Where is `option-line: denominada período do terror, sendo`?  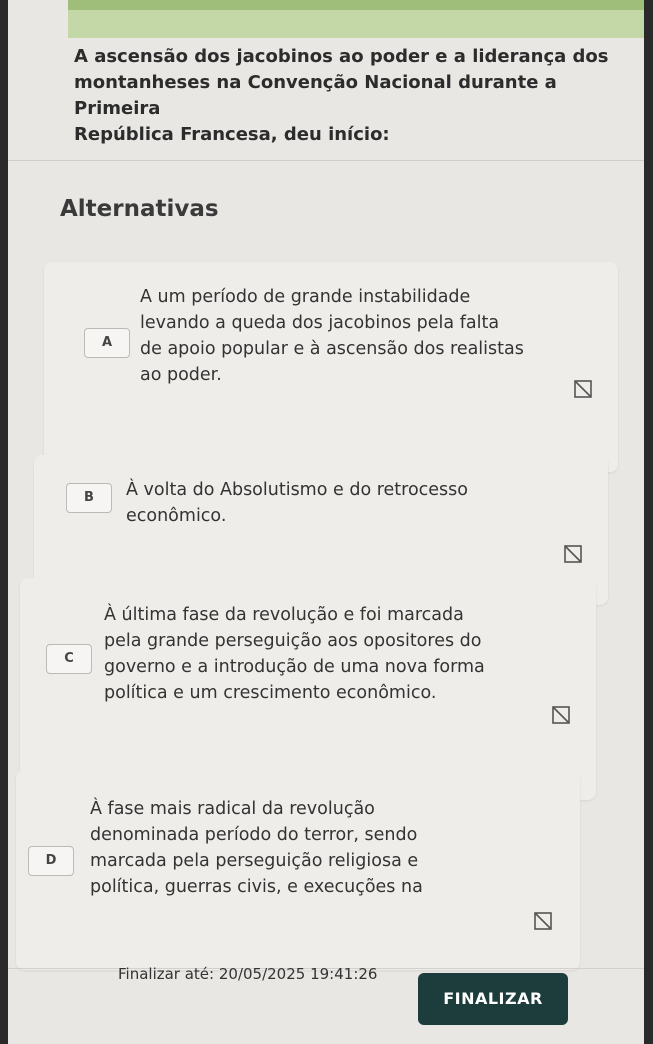 option-line: denominada período do terror, sendo is located at coordinates (254, 835).